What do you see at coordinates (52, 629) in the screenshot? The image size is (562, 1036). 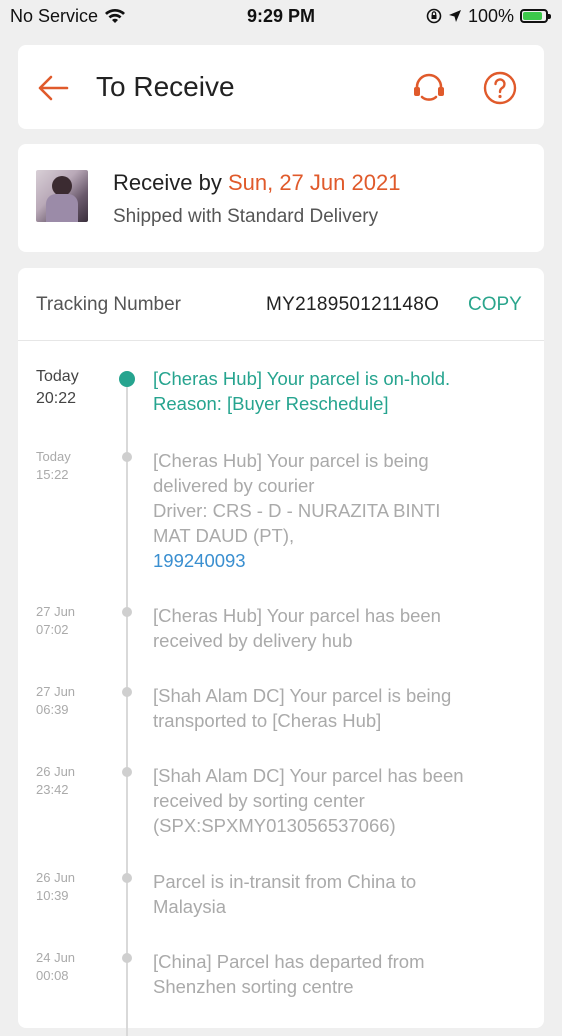 I see `event-time: 07:02` at bounding box center [52, 629].